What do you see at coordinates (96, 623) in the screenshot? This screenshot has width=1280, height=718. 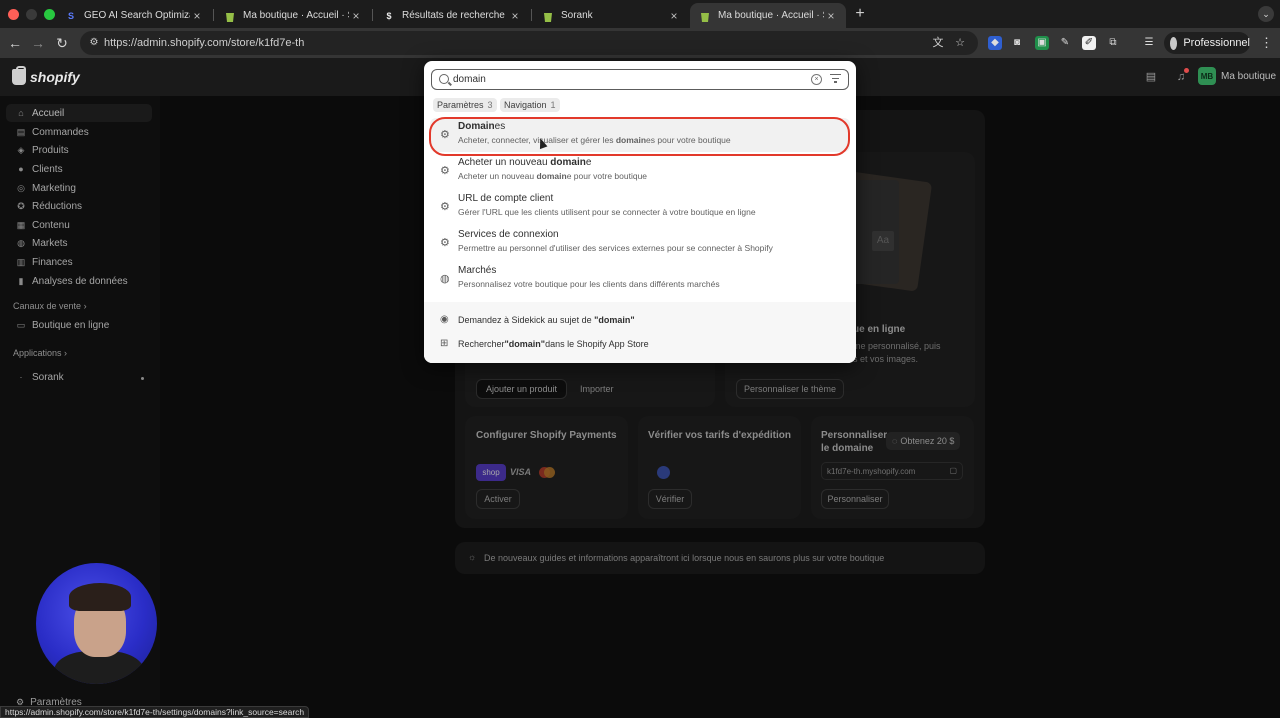 I see `webcam-overlay` at bounding box center [96, 623].